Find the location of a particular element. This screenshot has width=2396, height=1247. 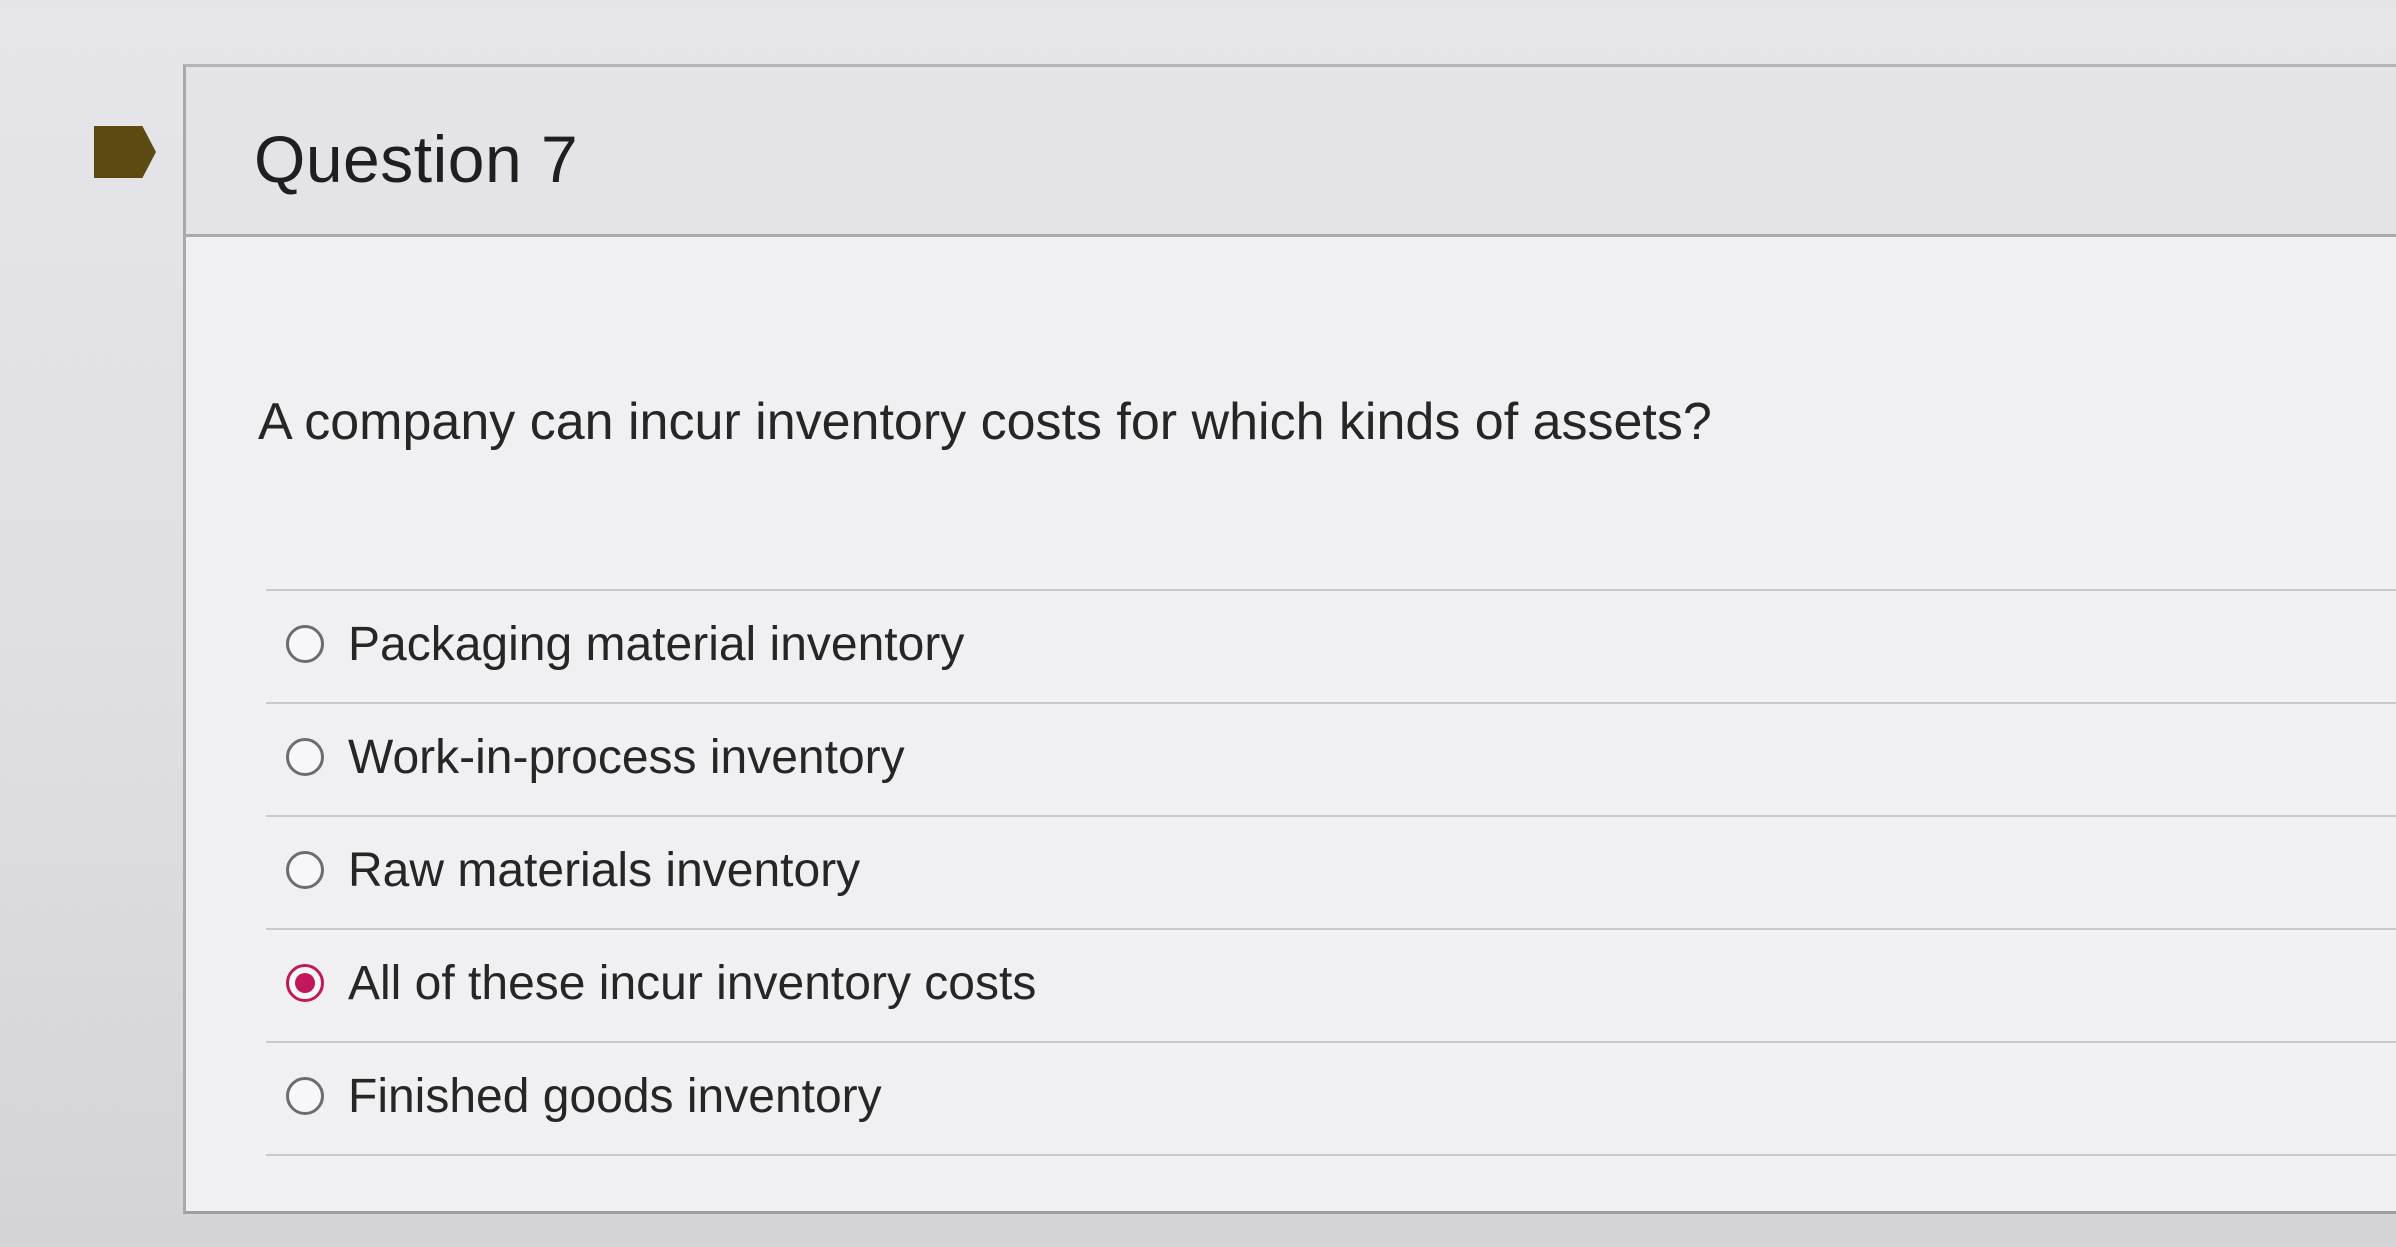

answer-option: Finished goods inventory is located at coordinates (1331, 1099).